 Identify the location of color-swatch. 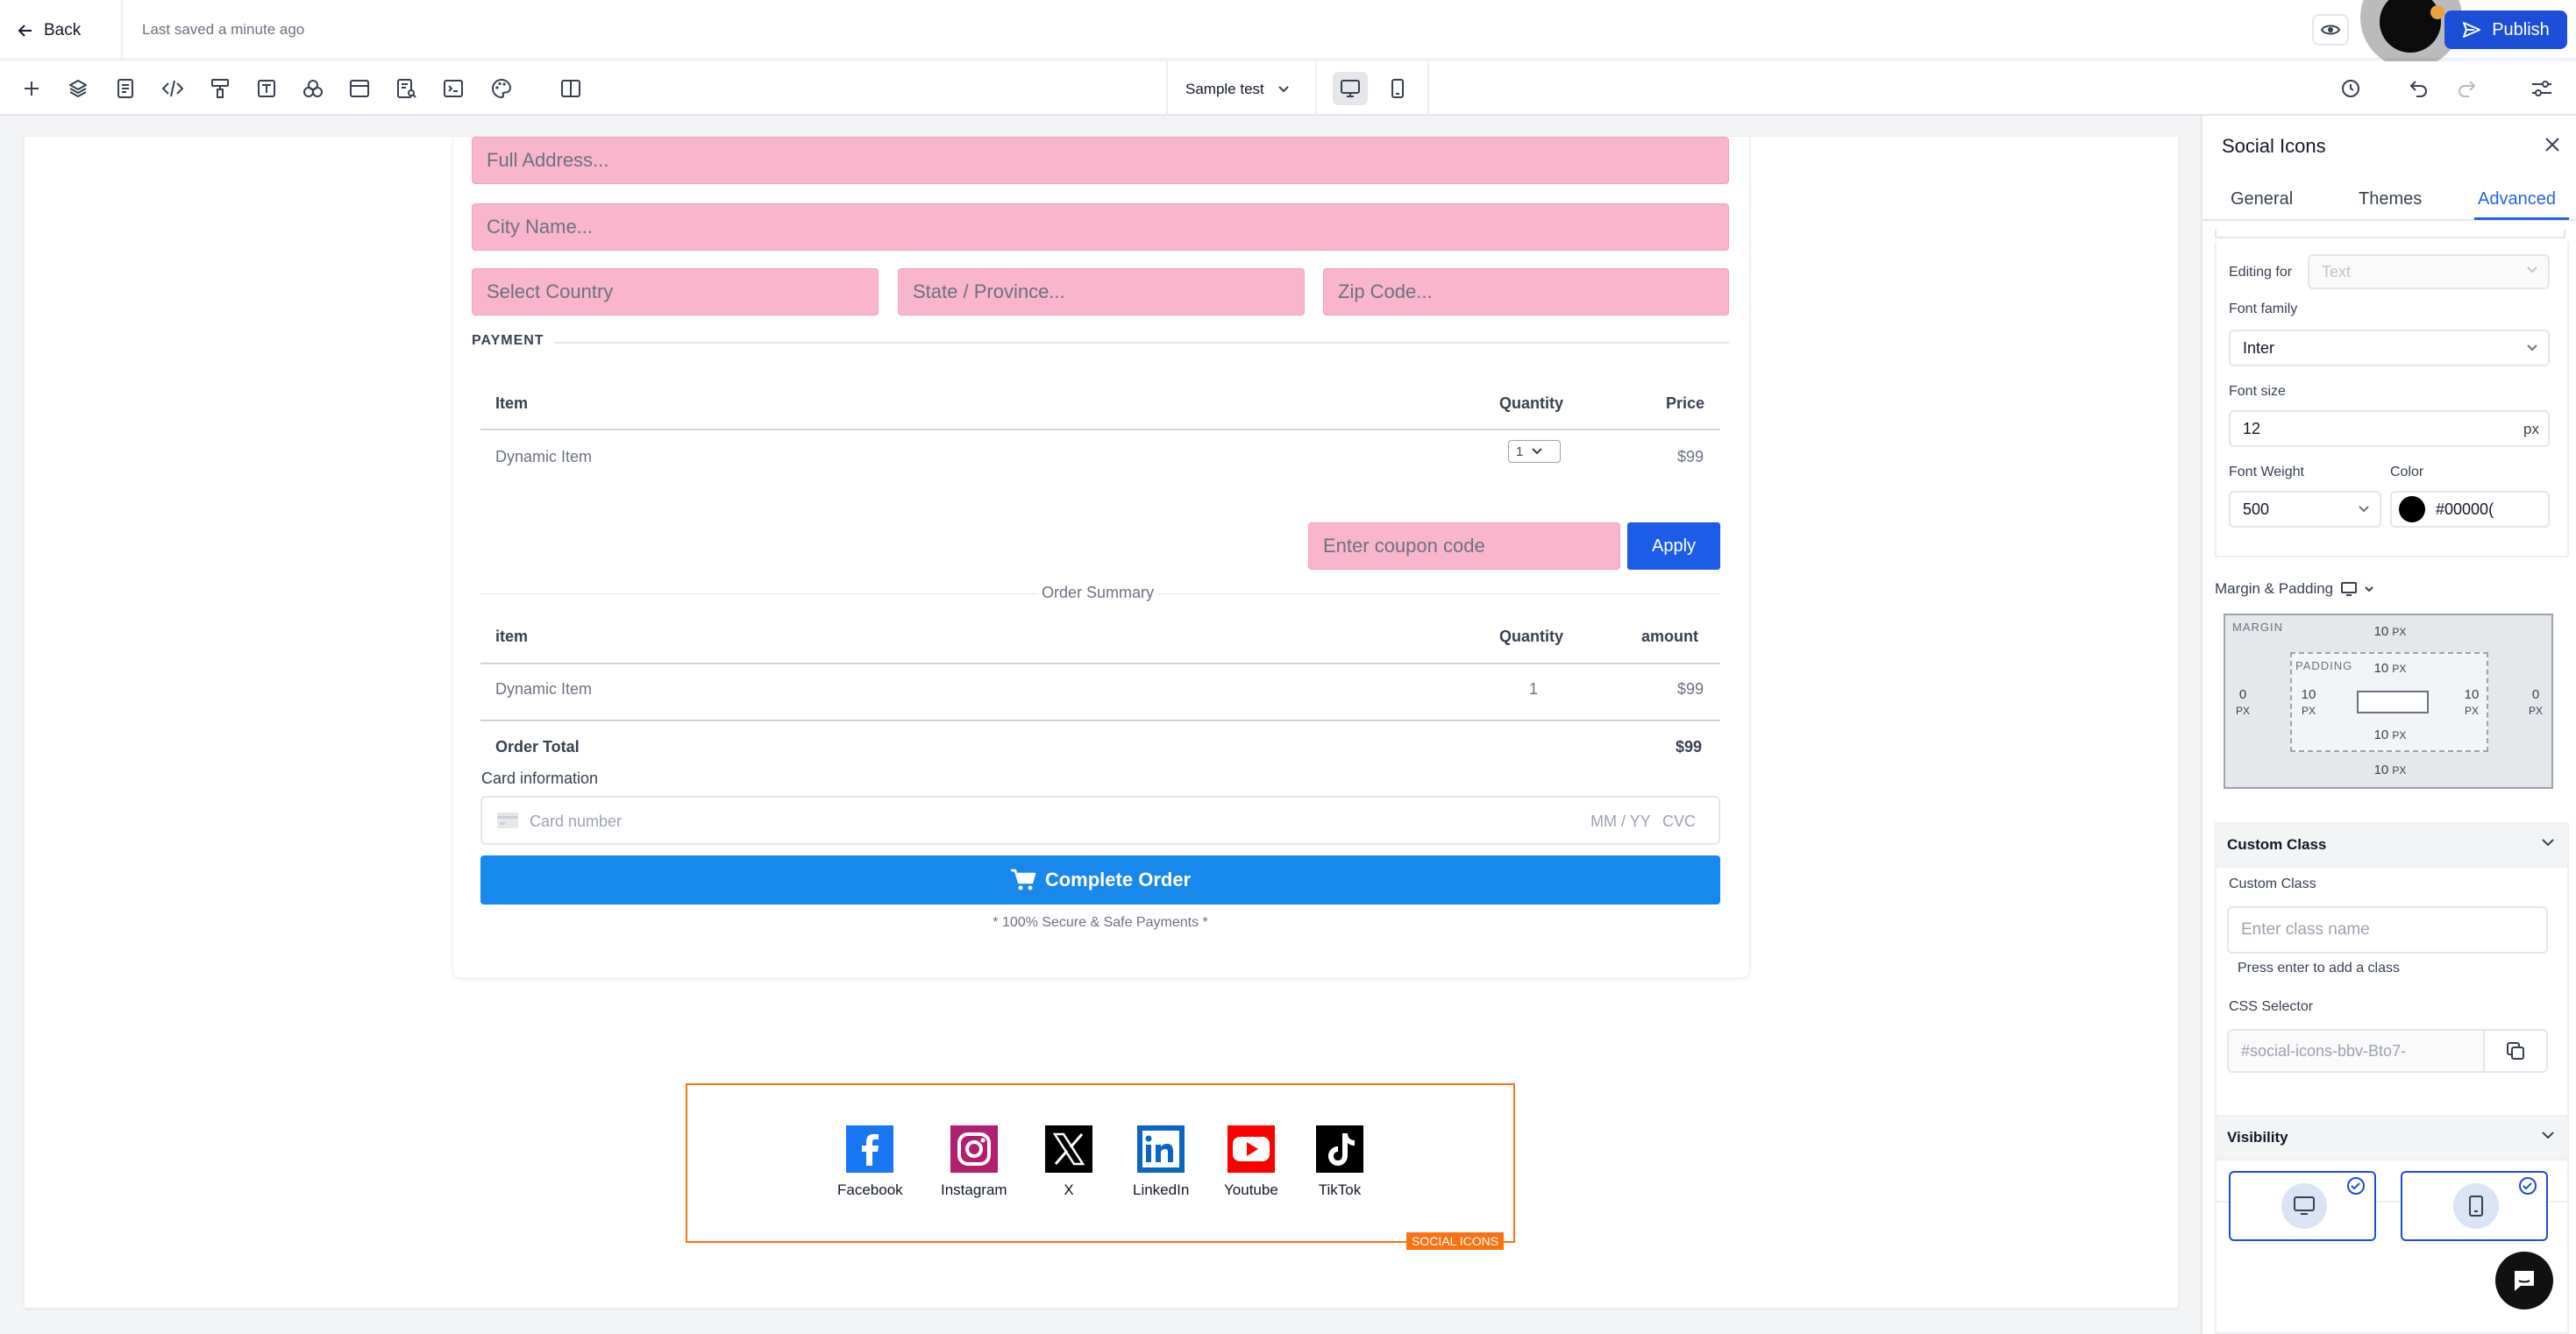
(2412, 509).